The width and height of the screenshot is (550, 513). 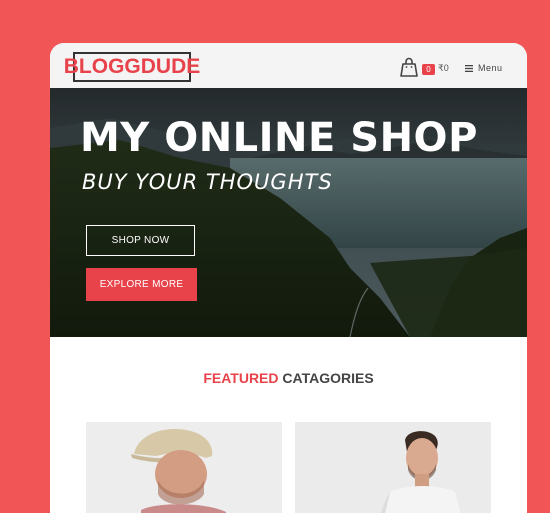 What do you see at coordinates (241, 378) in the screenshot?
I see `featured-title-accent: FEATURED` at bounding box center [241, 378].